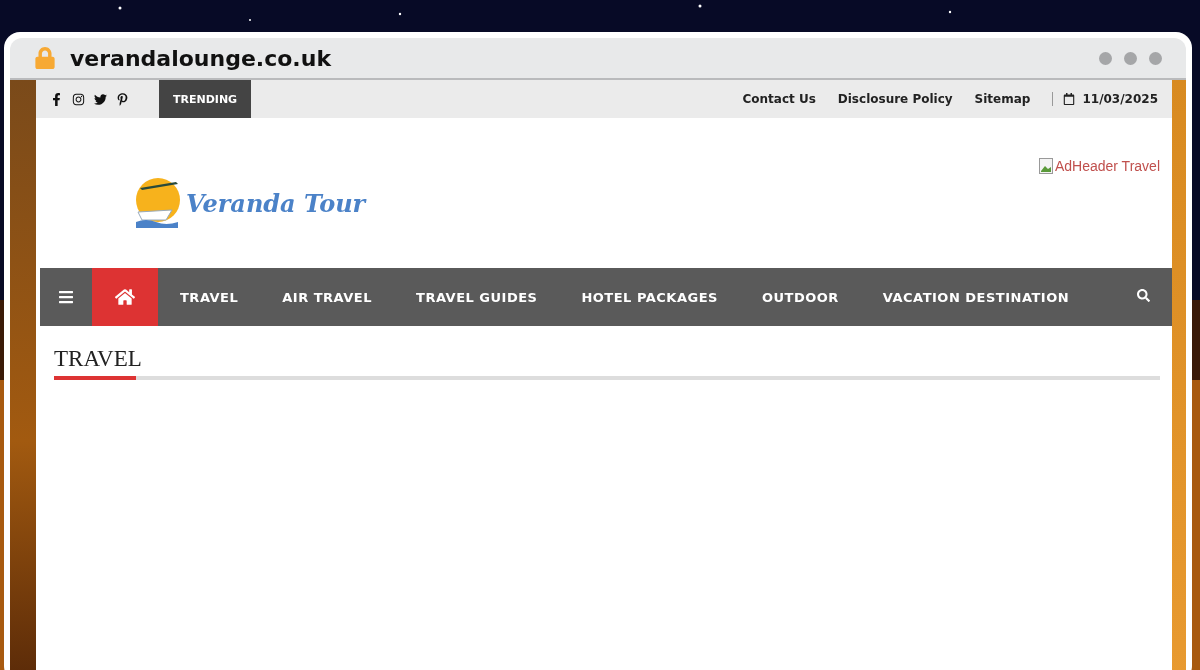 This screenshot has width=1200, height=670. Describe the element at coordinates (976, 297) in the screenshot. I see `nav-item: VACATION DESTINATION` at that location.